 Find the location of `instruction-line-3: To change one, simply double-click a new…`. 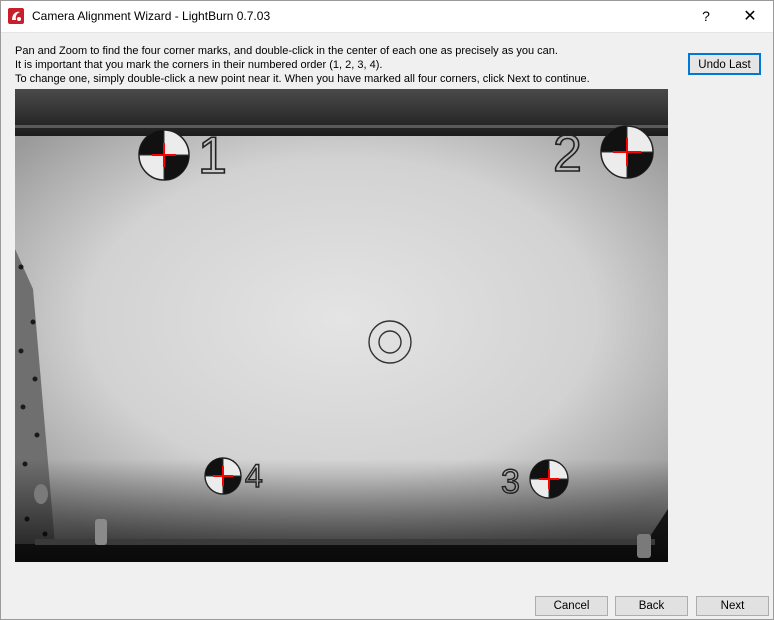

instruction-line-3: To change one, simply double-click a new… is located at coordinates (302, 79).